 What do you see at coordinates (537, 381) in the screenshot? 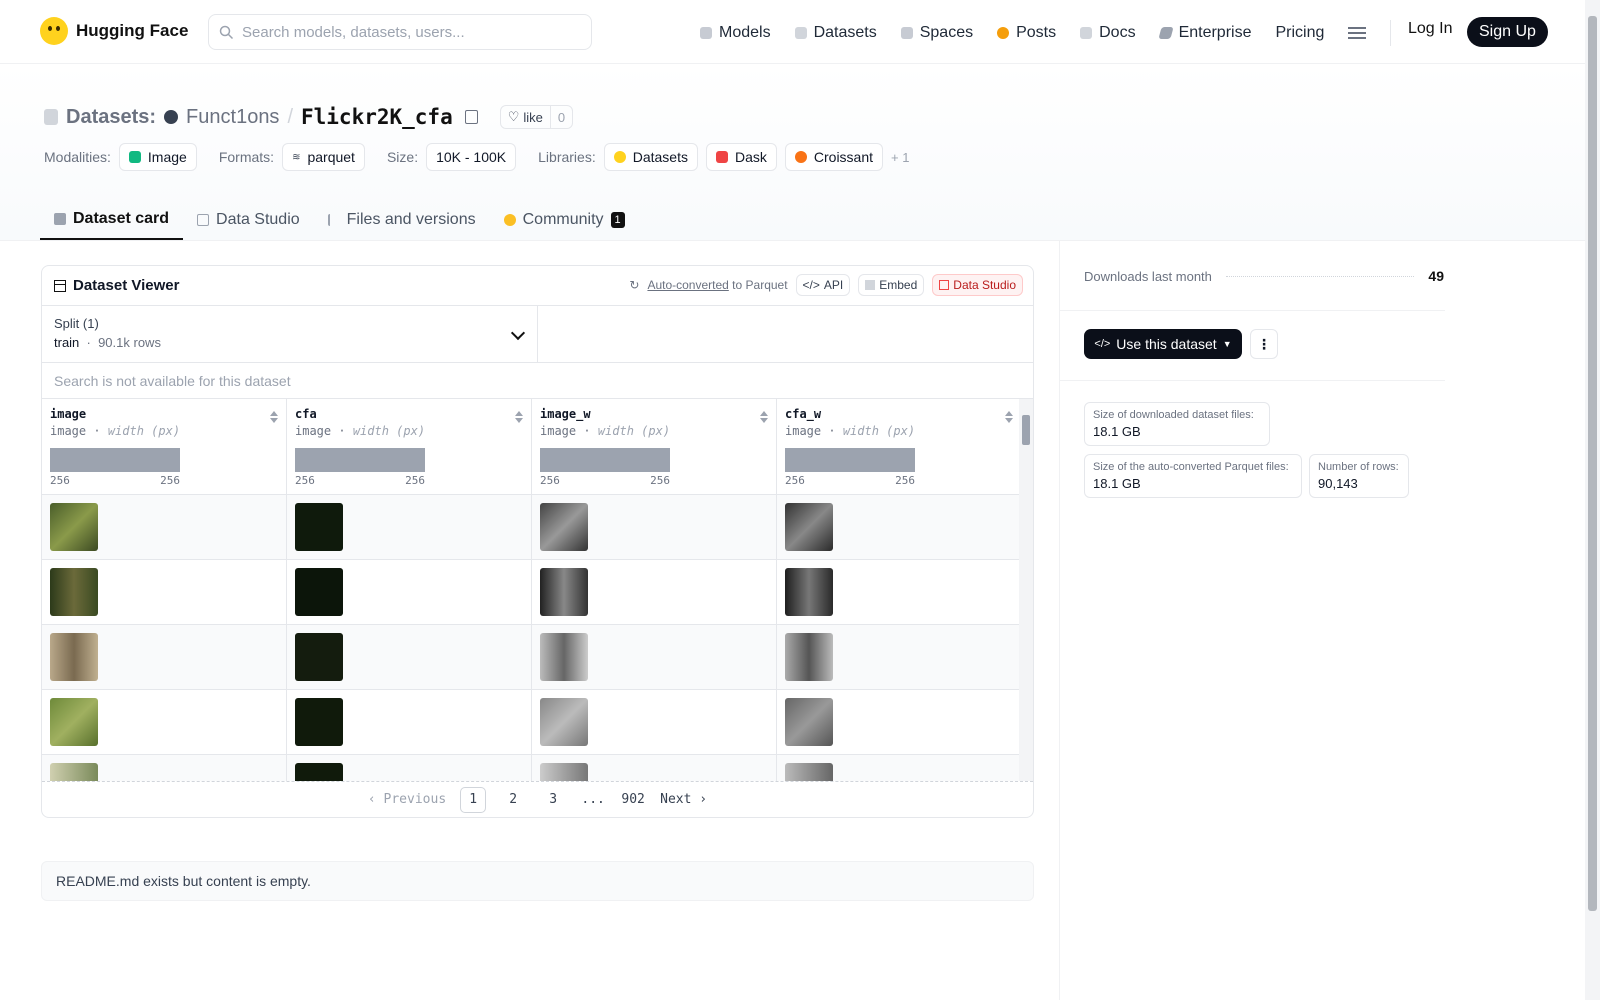
I see `viewer-search-disabled: Search is not available for this dataset` at bounding box center [537, 381].